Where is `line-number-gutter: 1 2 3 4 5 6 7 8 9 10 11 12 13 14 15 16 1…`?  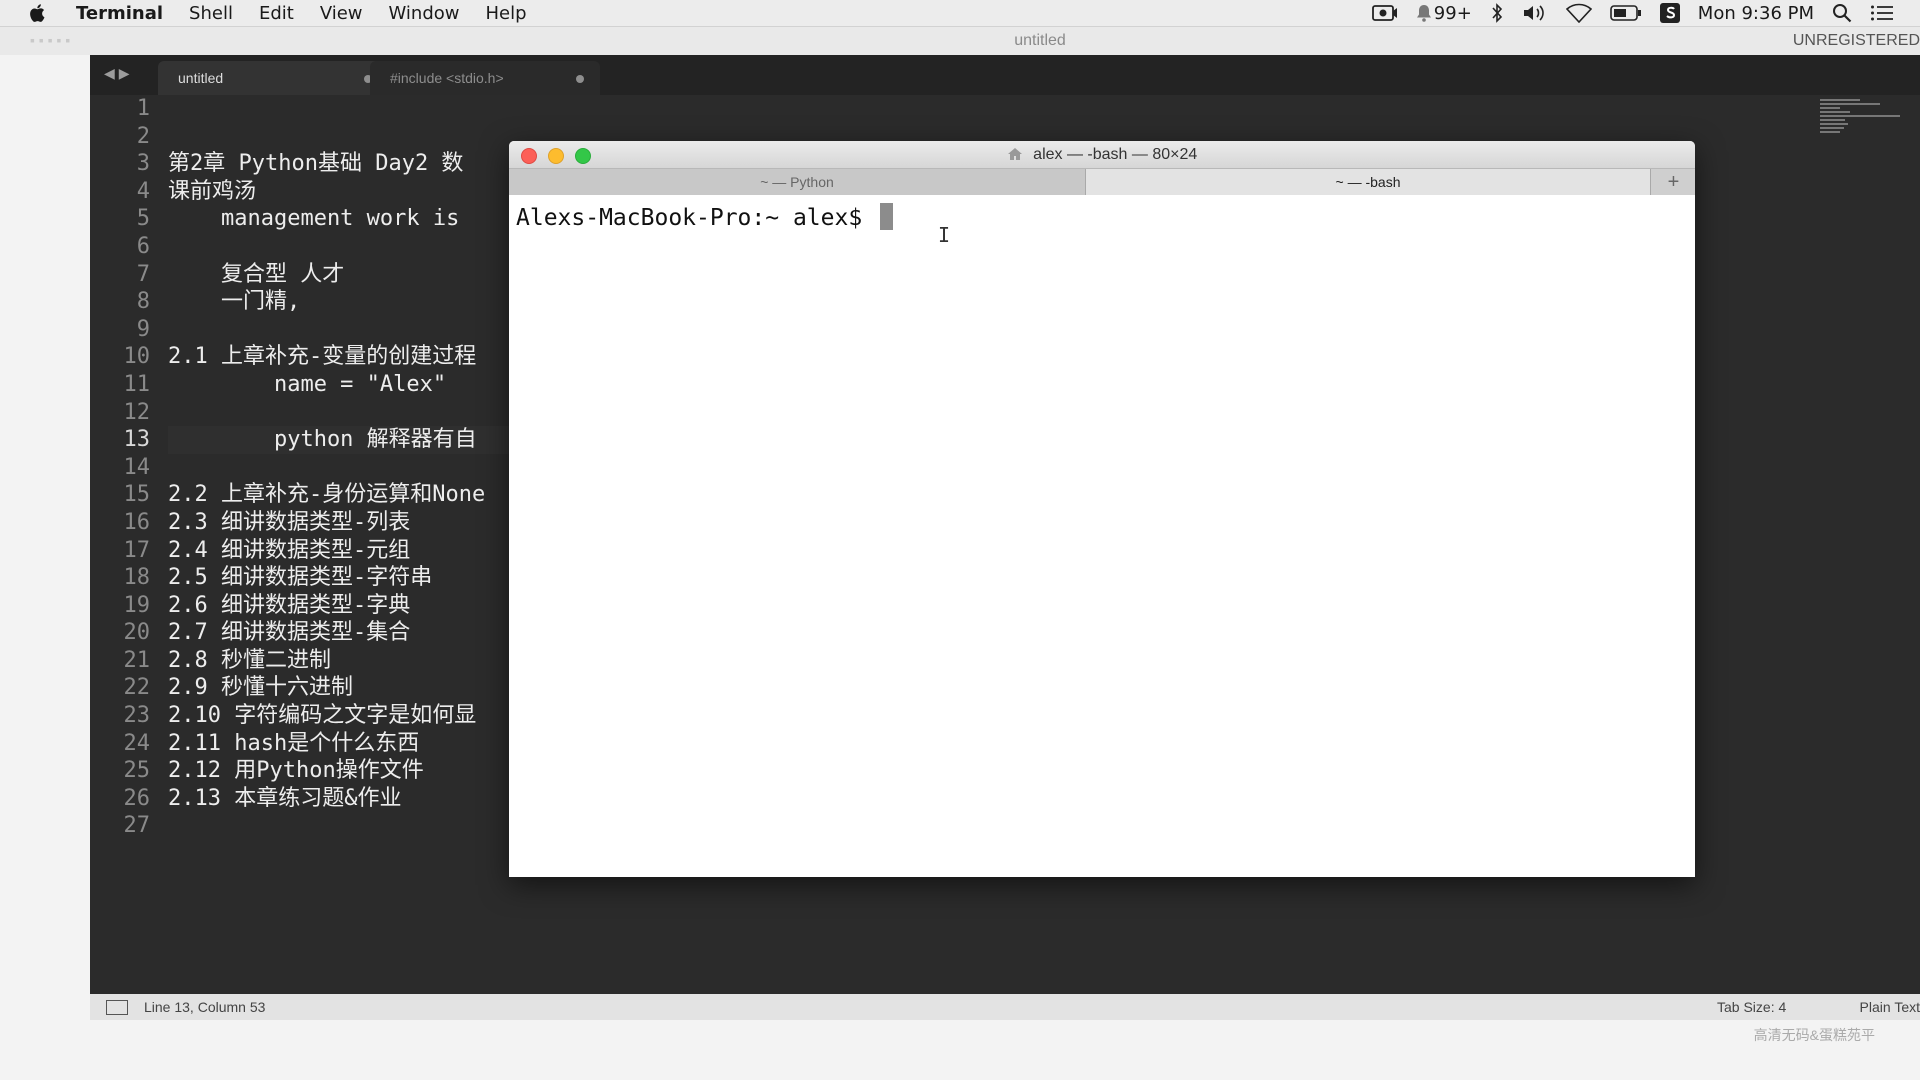
line-number-gutter: 1 2 3 4 5 6 7 8 9 10 11 12 13 14 15 16 1… is located at coordinates (120, 467).